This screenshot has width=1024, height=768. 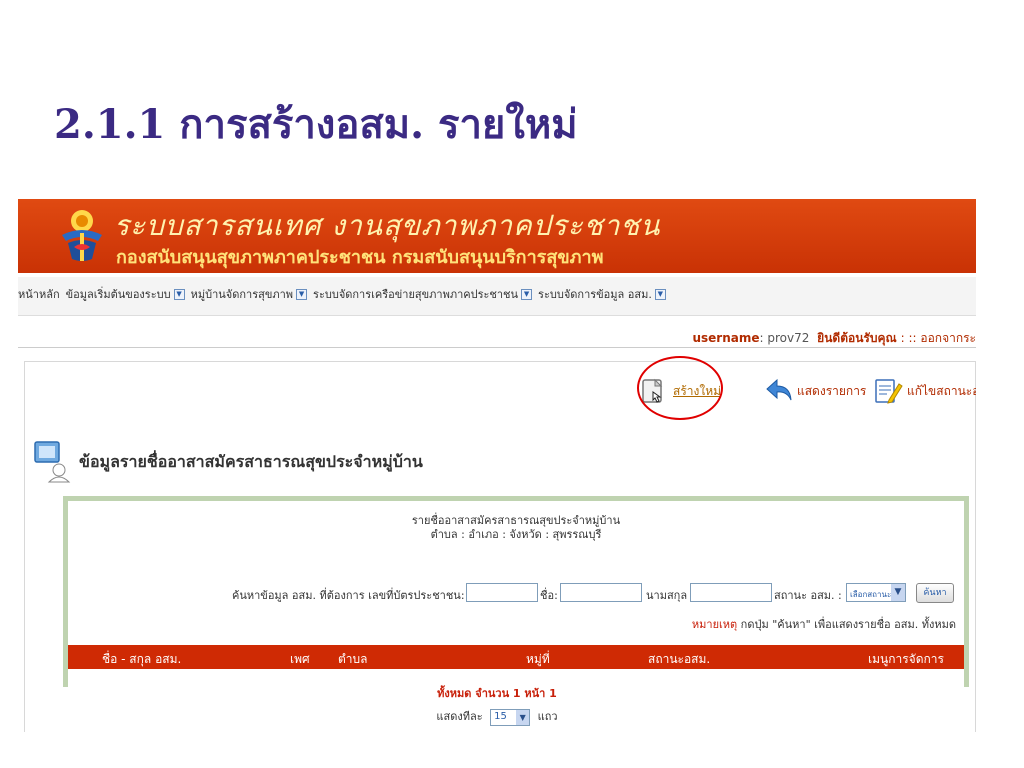 I want to click on computer-user-icon, so click(x=52, y=462).